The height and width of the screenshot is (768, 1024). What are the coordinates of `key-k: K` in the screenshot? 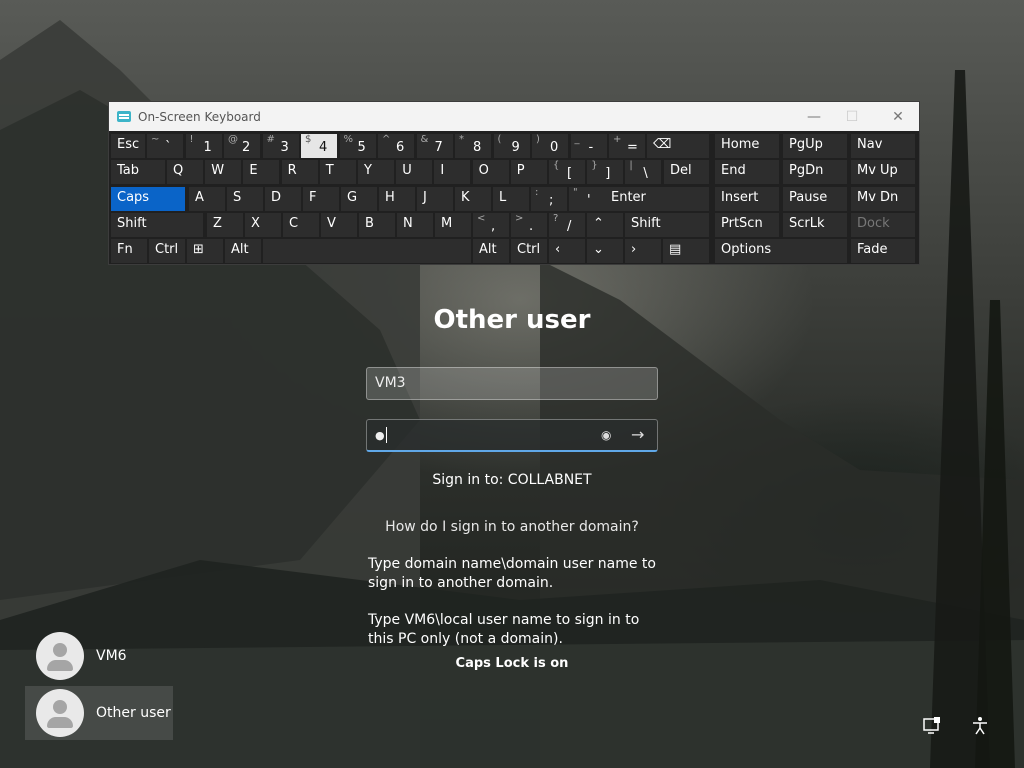 It's located at (473, 199).